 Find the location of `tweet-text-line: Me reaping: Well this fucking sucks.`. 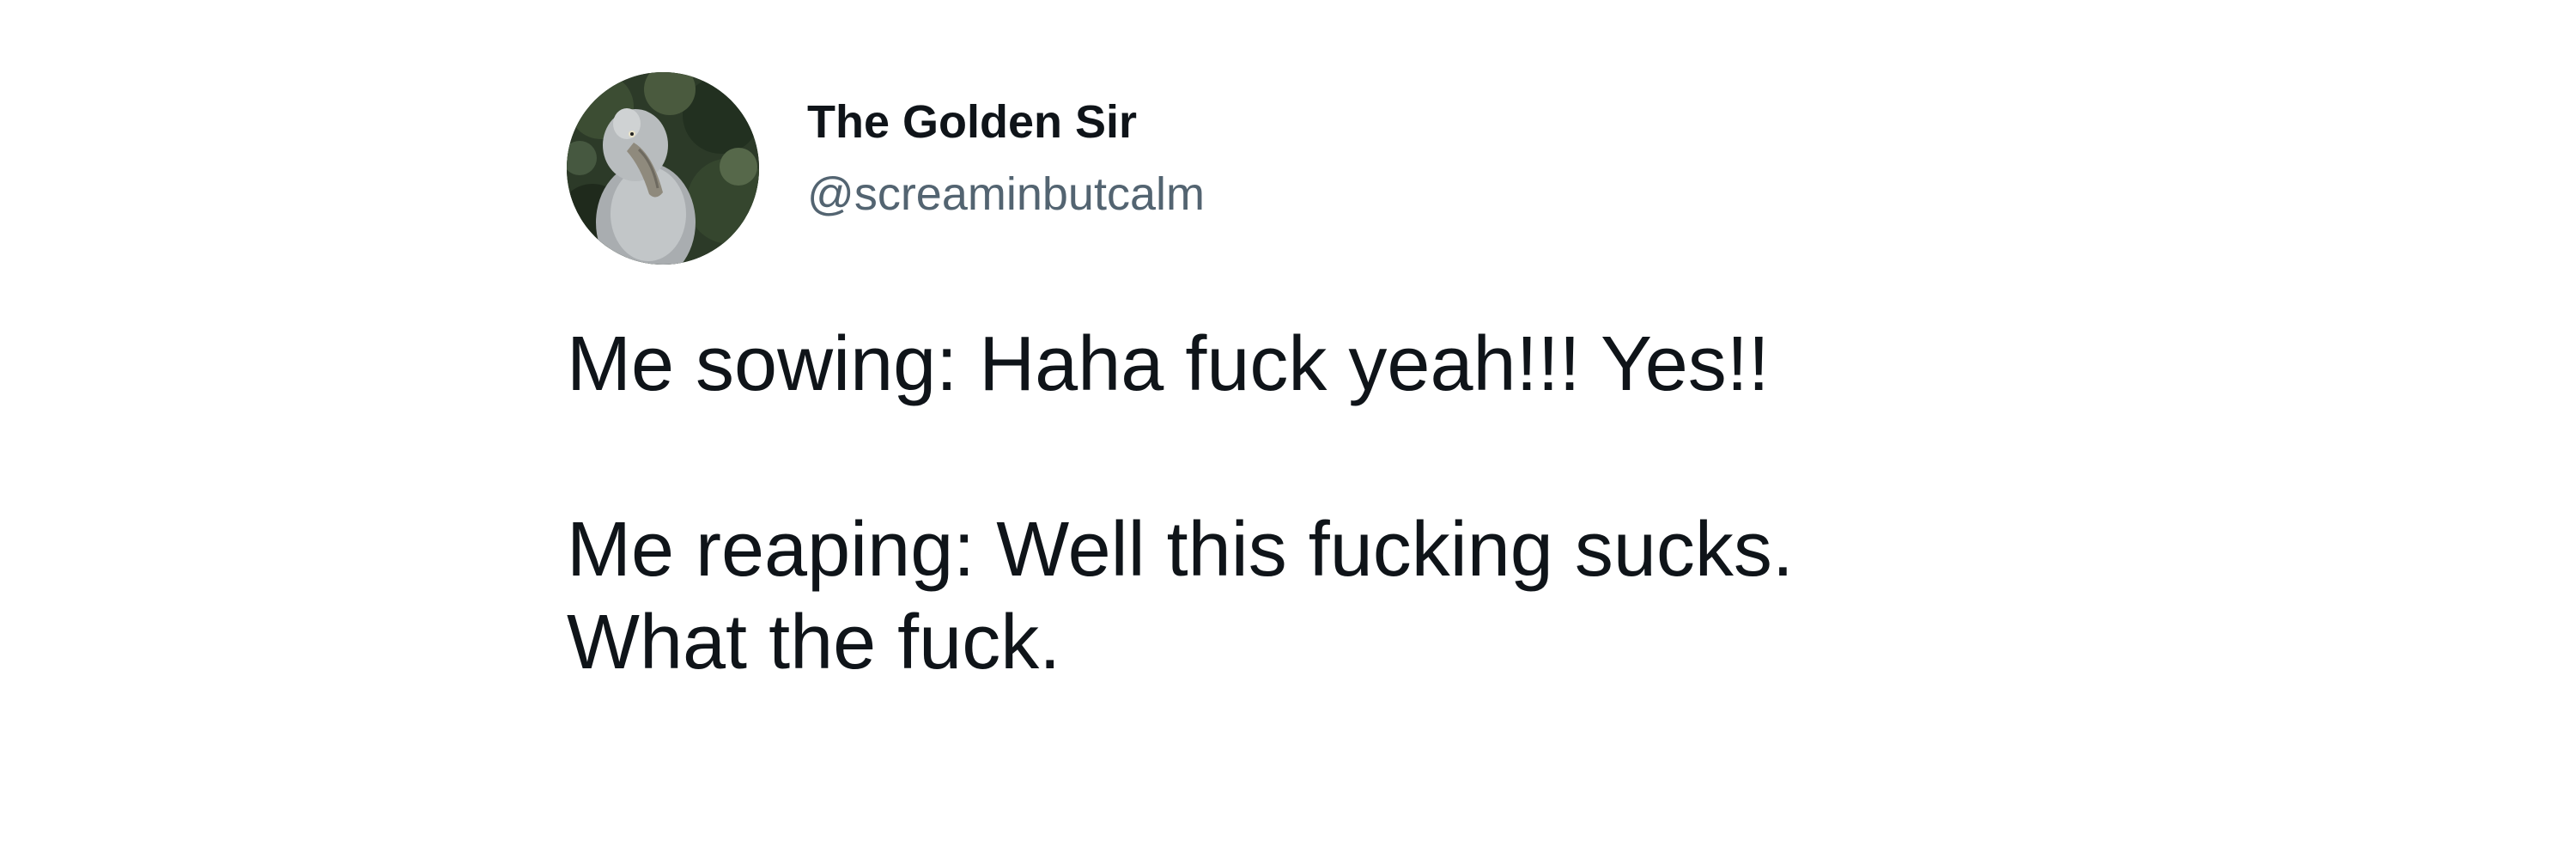

tweet-text-line: Me reaping: Well this fucking sucks. is located at coordinates (1180, 550).